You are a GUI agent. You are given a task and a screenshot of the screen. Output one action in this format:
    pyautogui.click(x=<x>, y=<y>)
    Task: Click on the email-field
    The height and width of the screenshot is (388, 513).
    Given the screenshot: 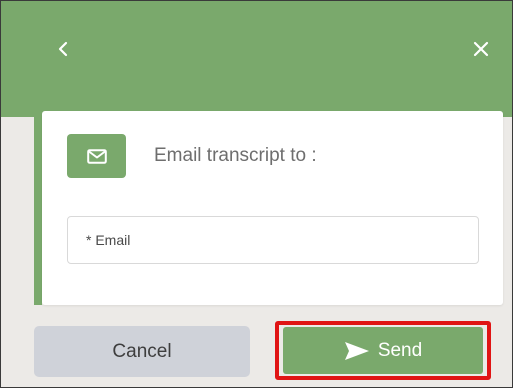 What is the action you would take?
    pyautogui.click(x=273, y=240)
    